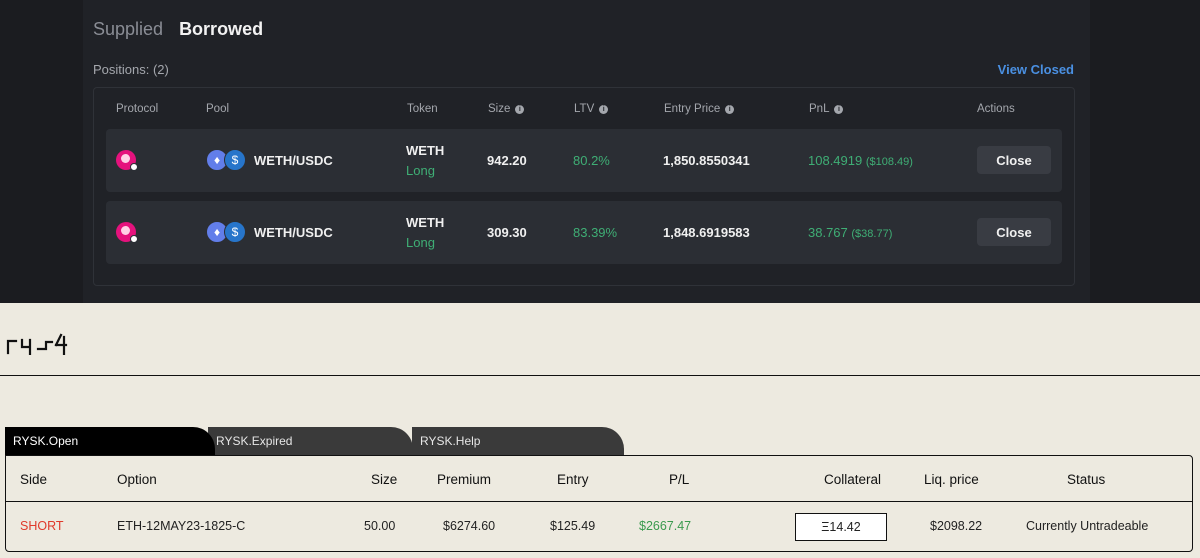 The image size is (1200, 558). I want to click on col-option: Option, so click(137, 479).